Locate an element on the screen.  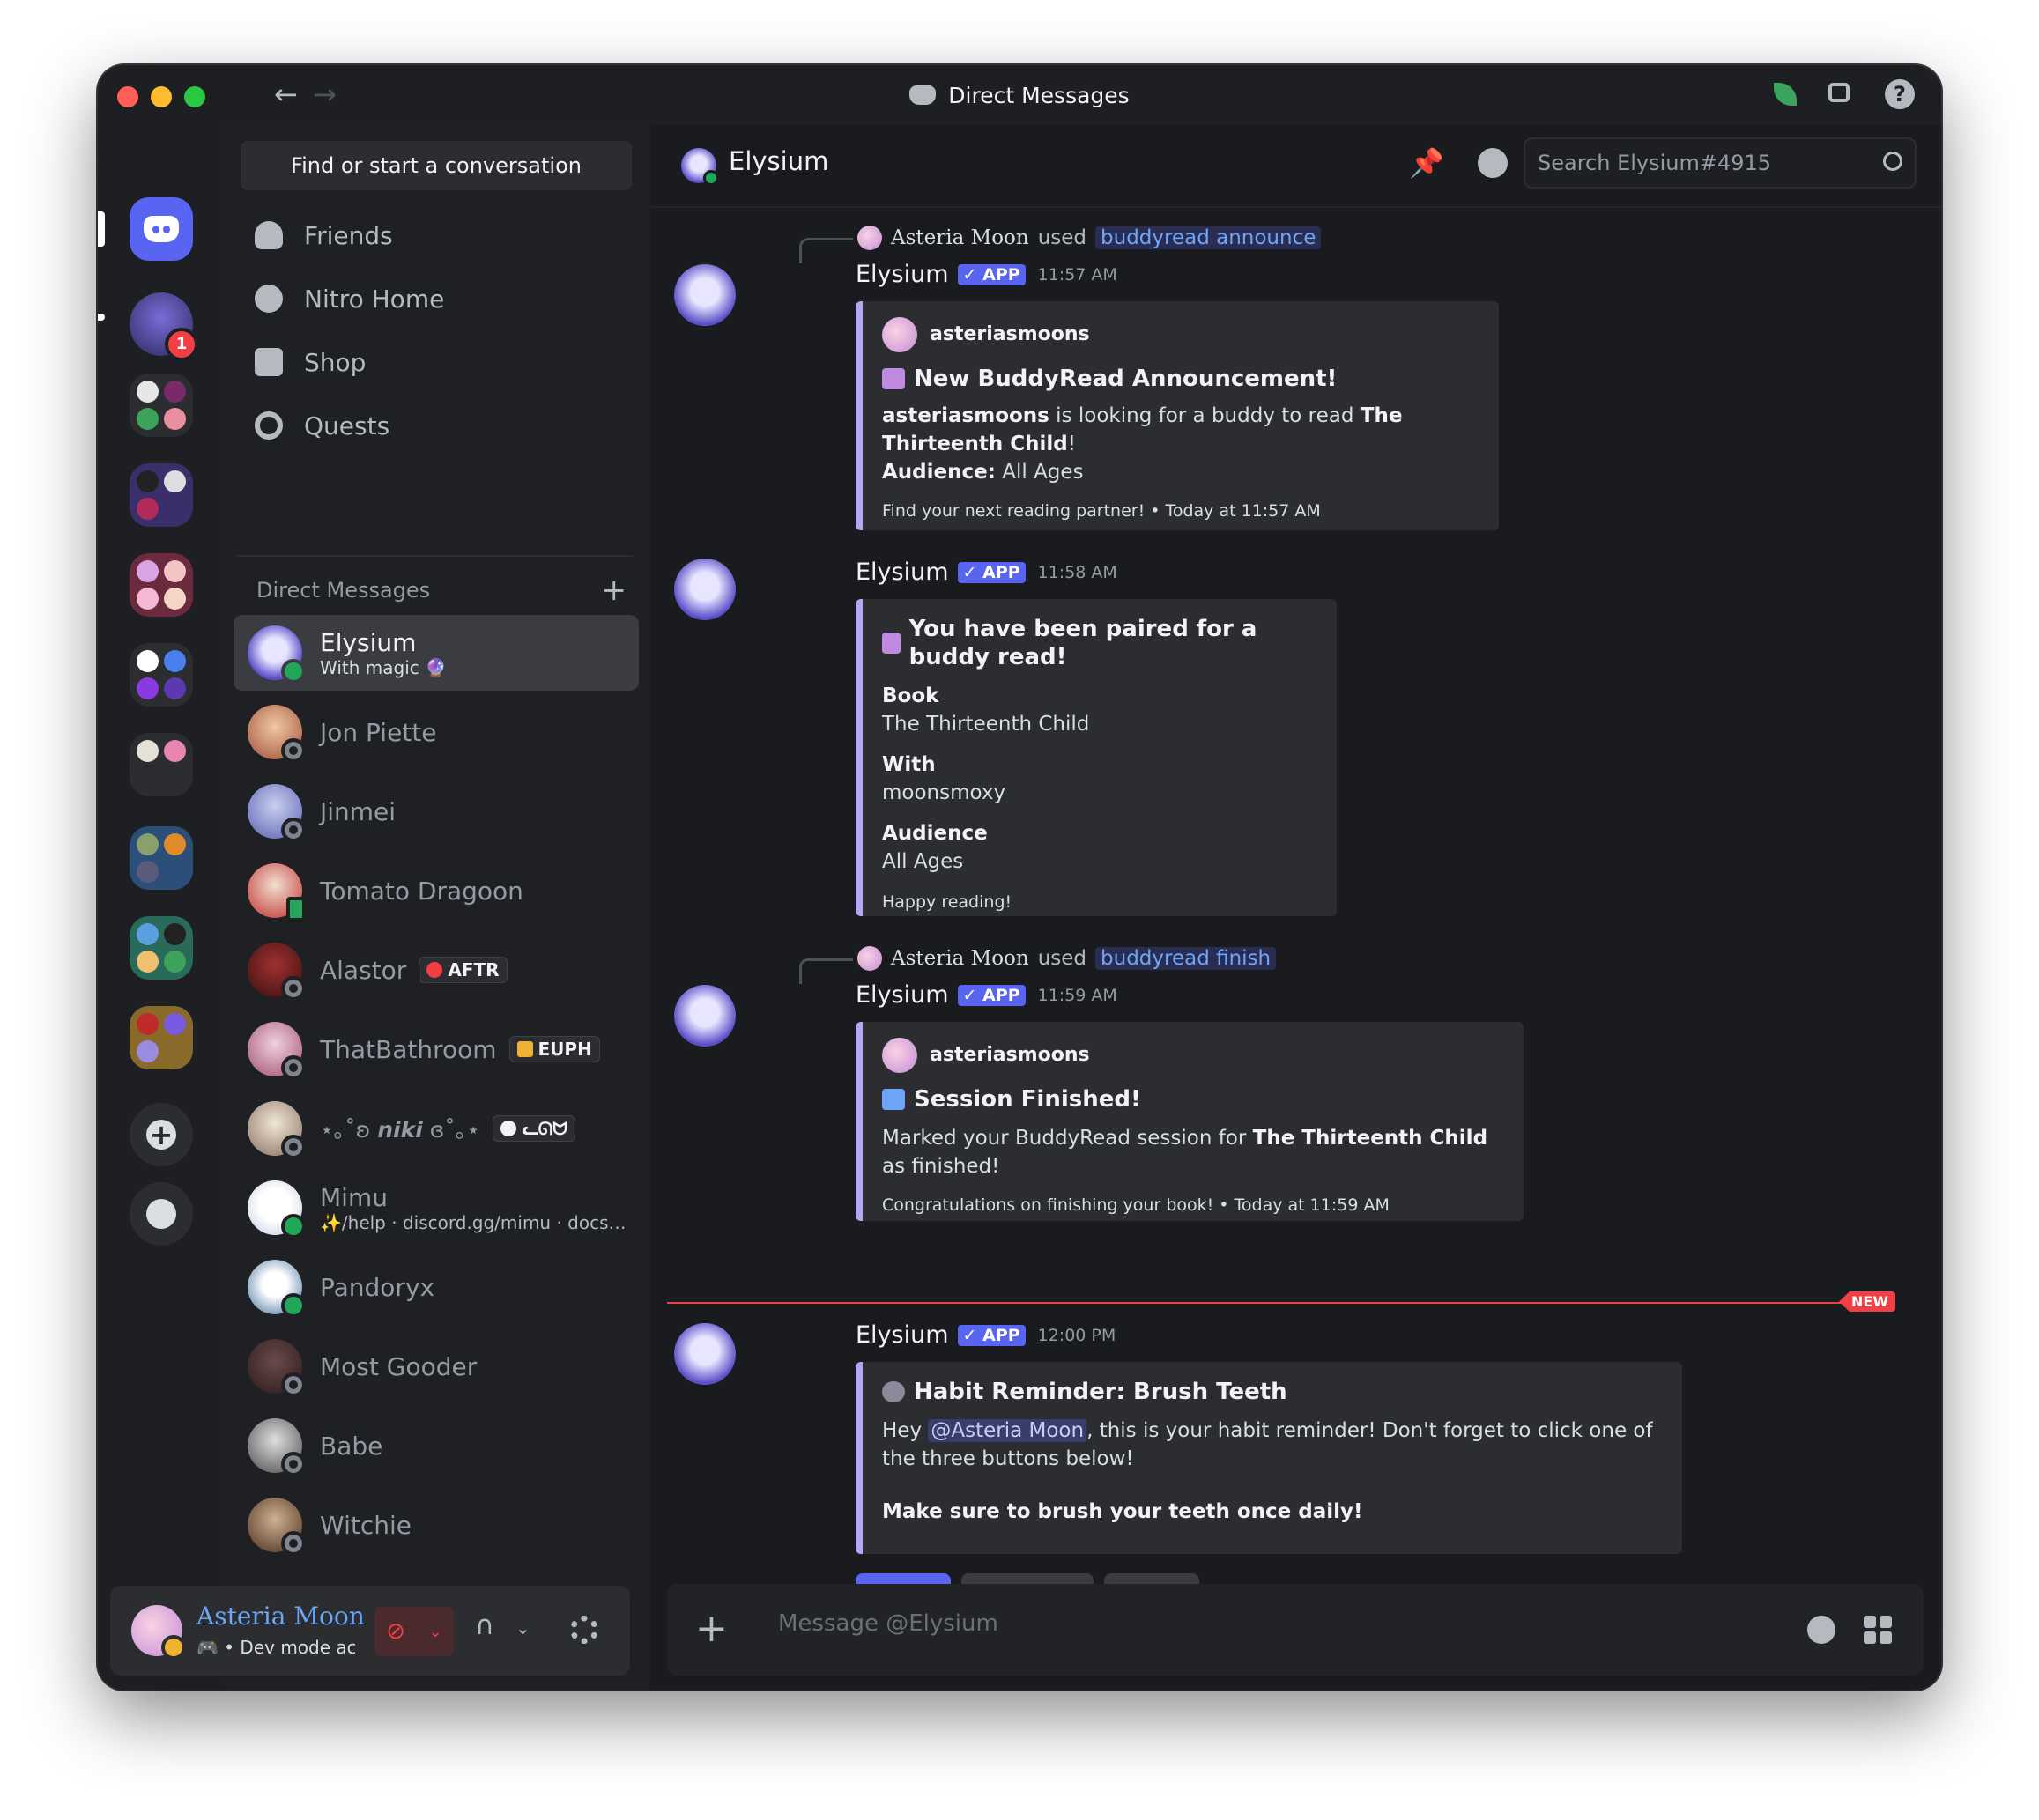
selected-indicator is located at coordinates (101, 229).